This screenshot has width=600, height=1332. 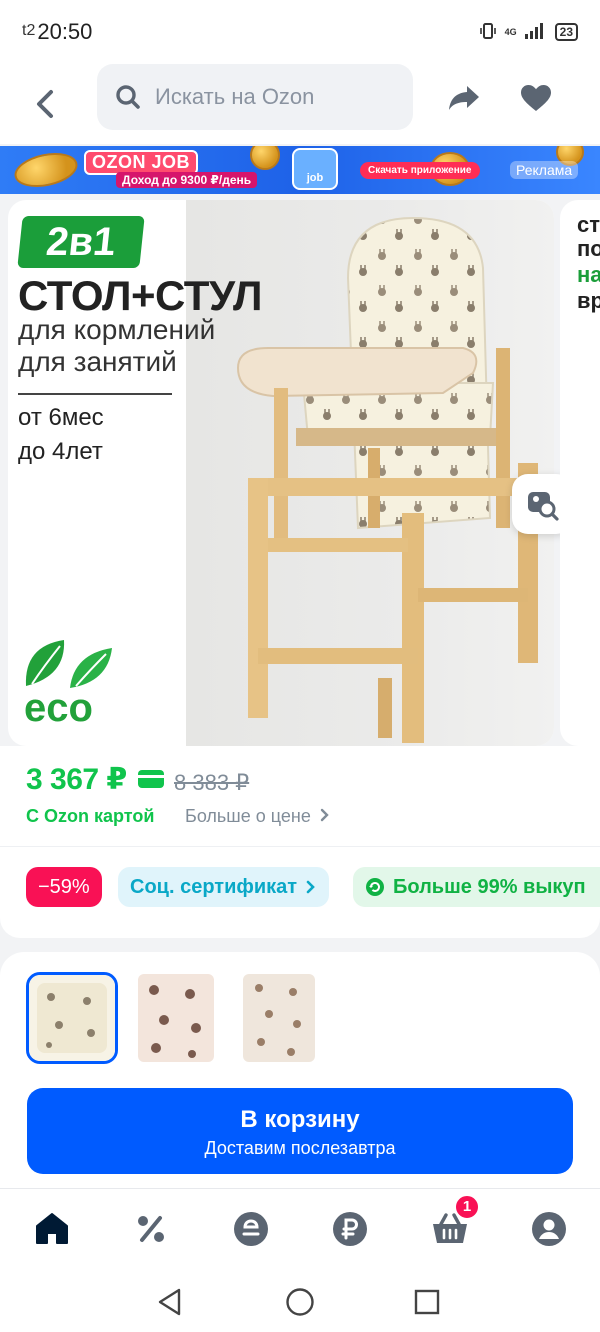 I want to click on nav-fresh, so click(x=251, y=1229).